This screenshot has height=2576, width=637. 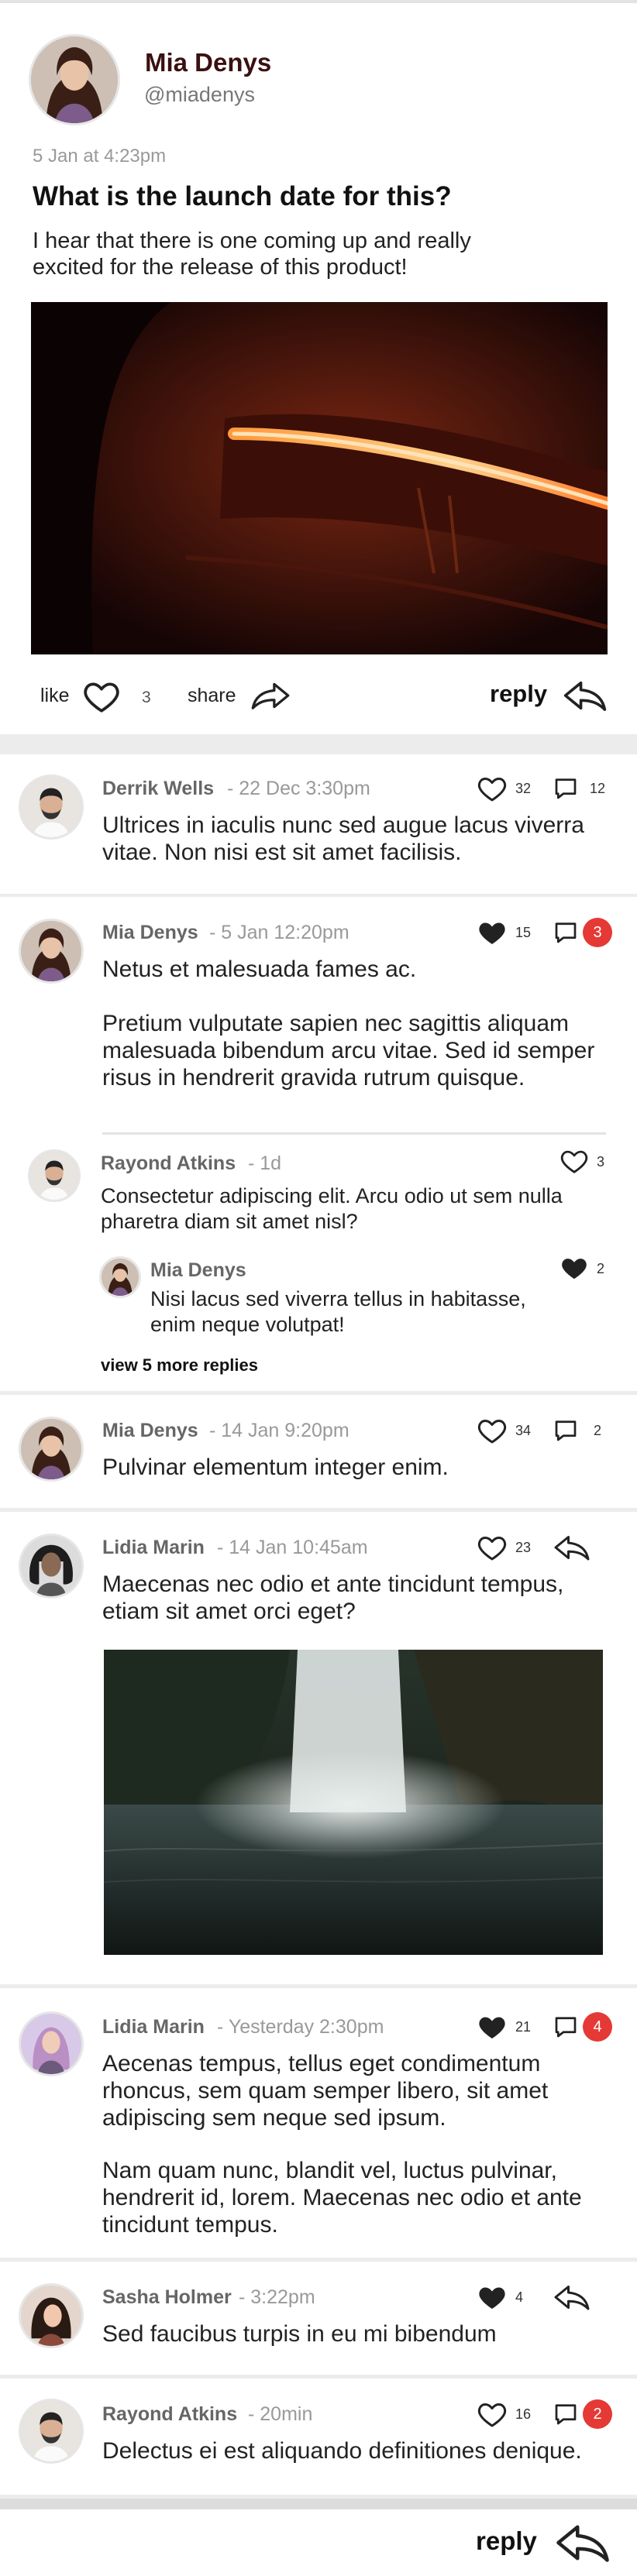 I want to click on comment-time: - 14 Jan 10:45am, so click(x=292, y=1547).